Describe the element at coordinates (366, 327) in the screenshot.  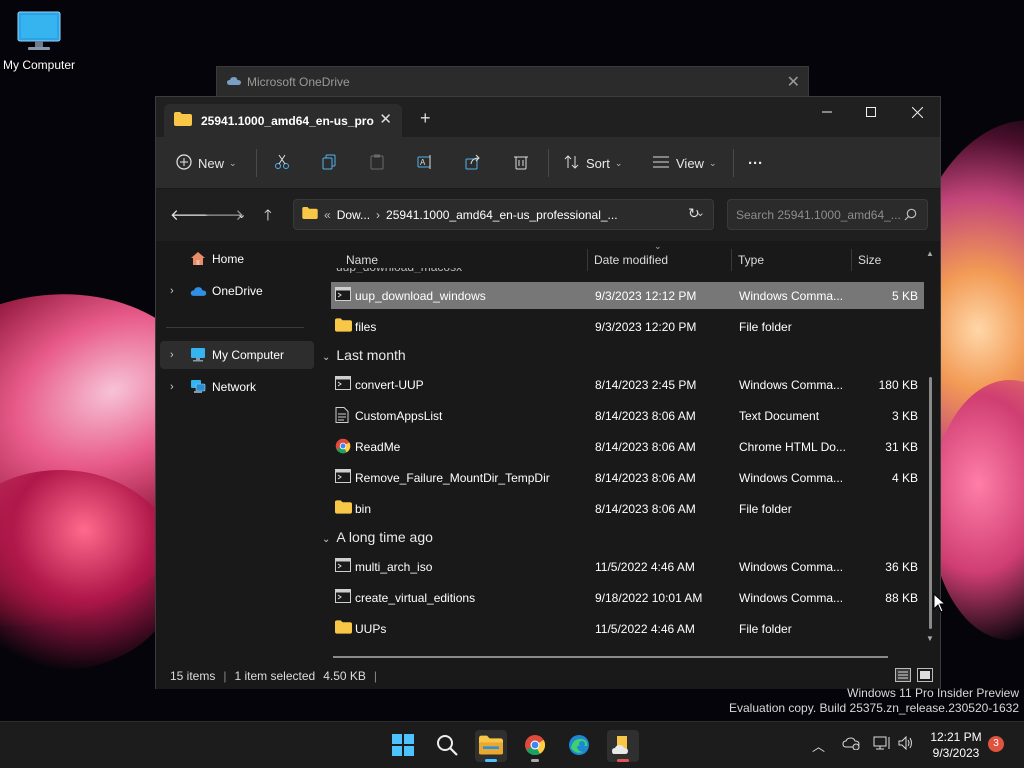
I see `file-name: files` at that location.